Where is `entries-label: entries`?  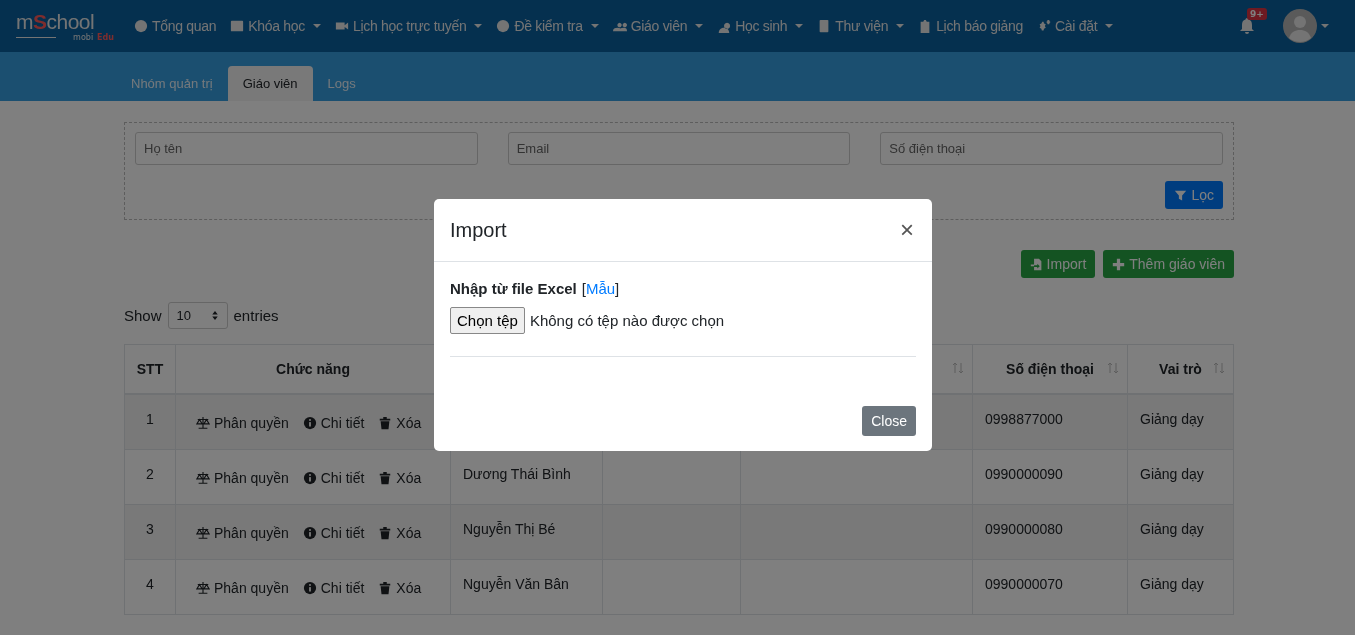
entries-label: entries is located at coordinates (256, 315).